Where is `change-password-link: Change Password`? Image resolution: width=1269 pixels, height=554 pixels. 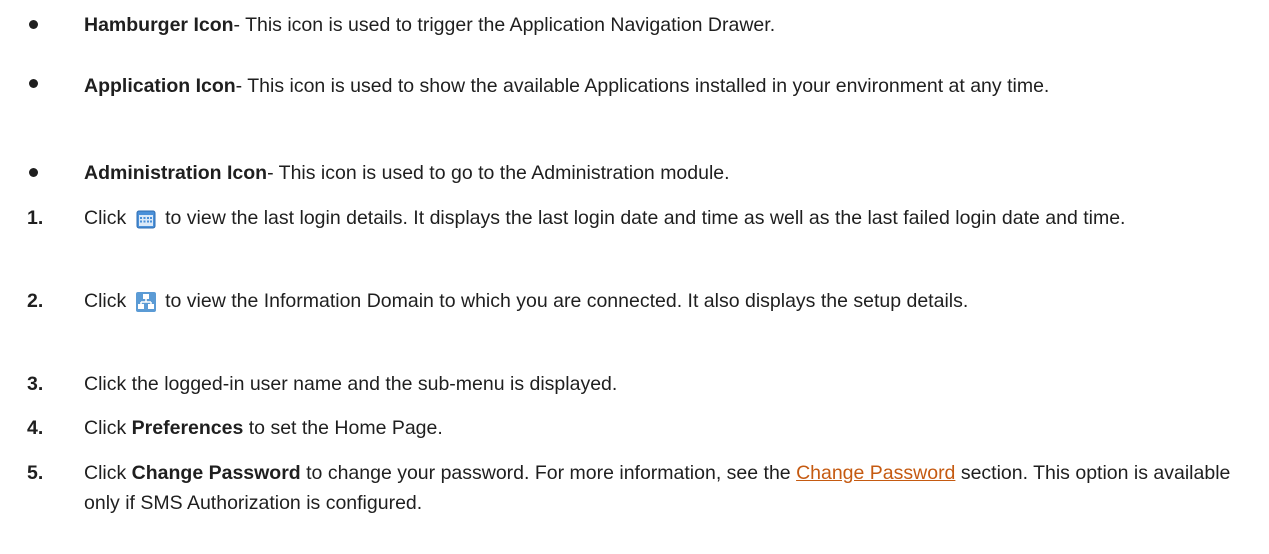
change-password-link: Change Password is located at coordinates (875, 473).